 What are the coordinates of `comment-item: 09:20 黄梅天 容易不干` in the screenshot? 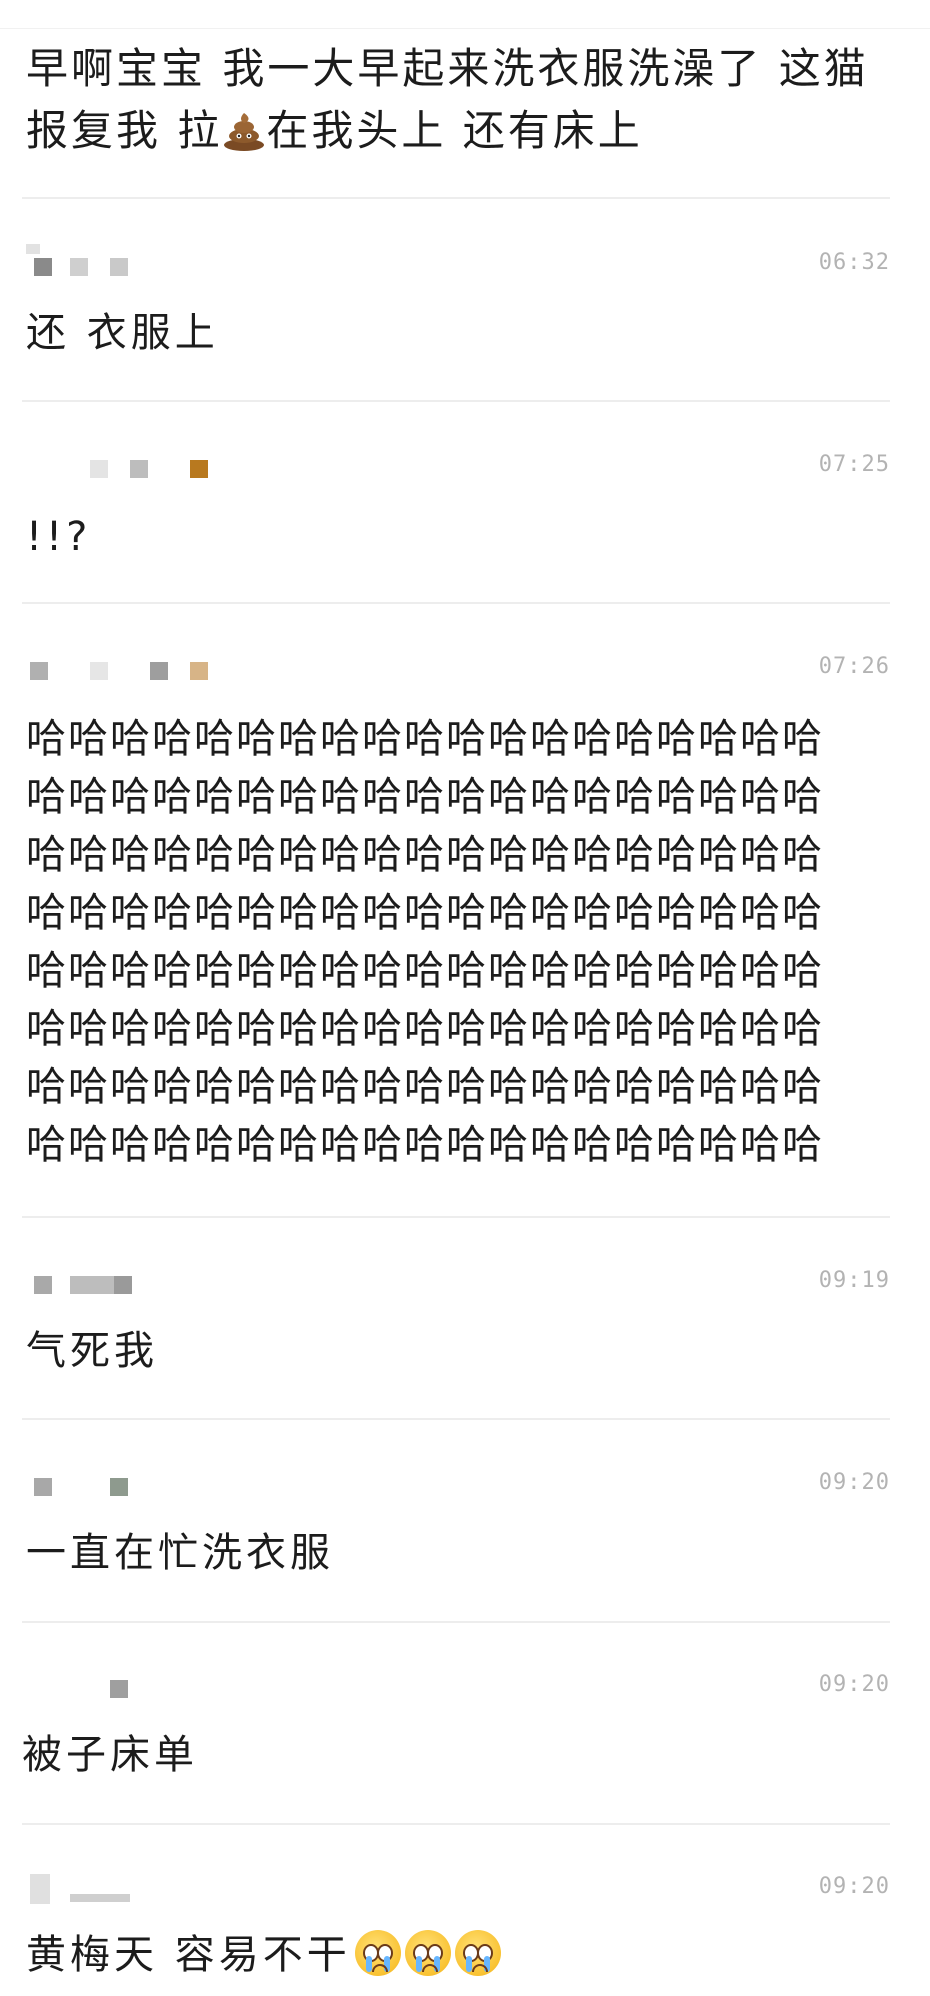 It's located at (465, 1935).